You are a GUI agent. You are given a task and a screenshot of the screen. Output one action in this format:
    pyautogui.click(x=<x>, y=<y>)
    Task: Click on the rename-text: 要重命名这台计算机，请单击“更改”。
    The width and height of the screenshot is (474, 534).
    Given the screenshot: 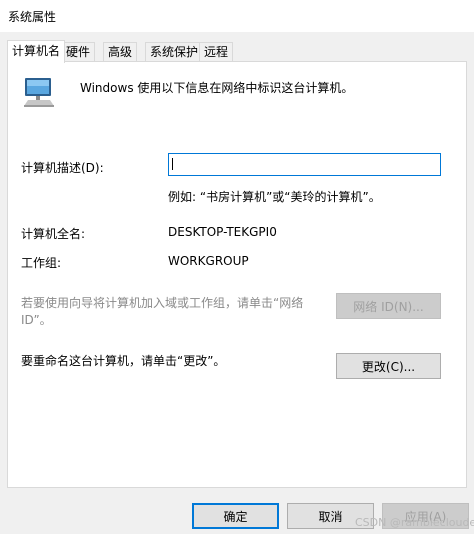 What is the action you would take?
    pyautogui.click(x=123, y=361)
    